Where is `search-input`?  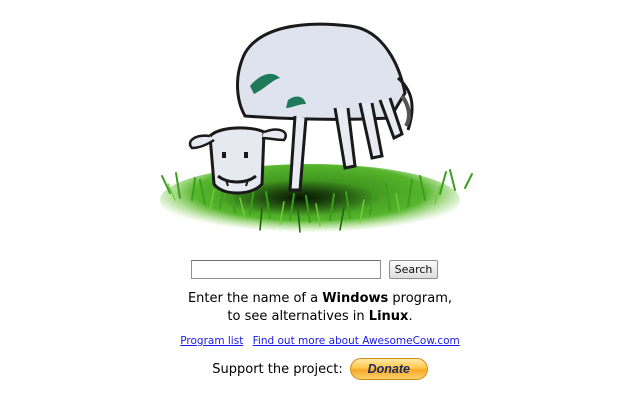 search-input is located at coordinates (285, 269).